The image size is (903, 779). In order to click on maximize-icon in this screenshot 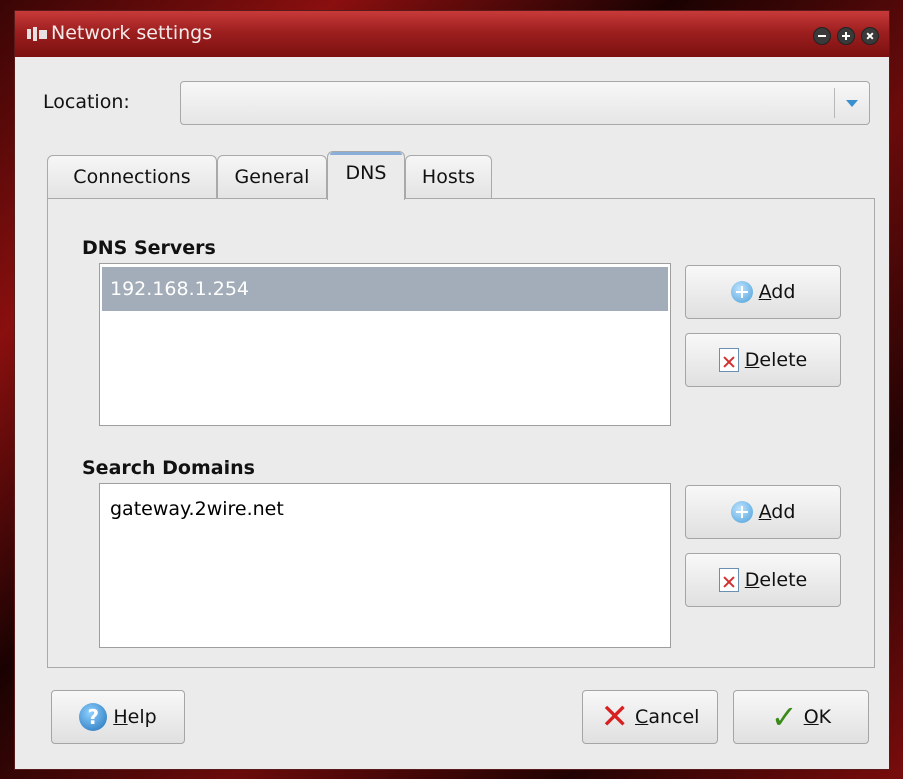, I will do `click(846, 36)`.